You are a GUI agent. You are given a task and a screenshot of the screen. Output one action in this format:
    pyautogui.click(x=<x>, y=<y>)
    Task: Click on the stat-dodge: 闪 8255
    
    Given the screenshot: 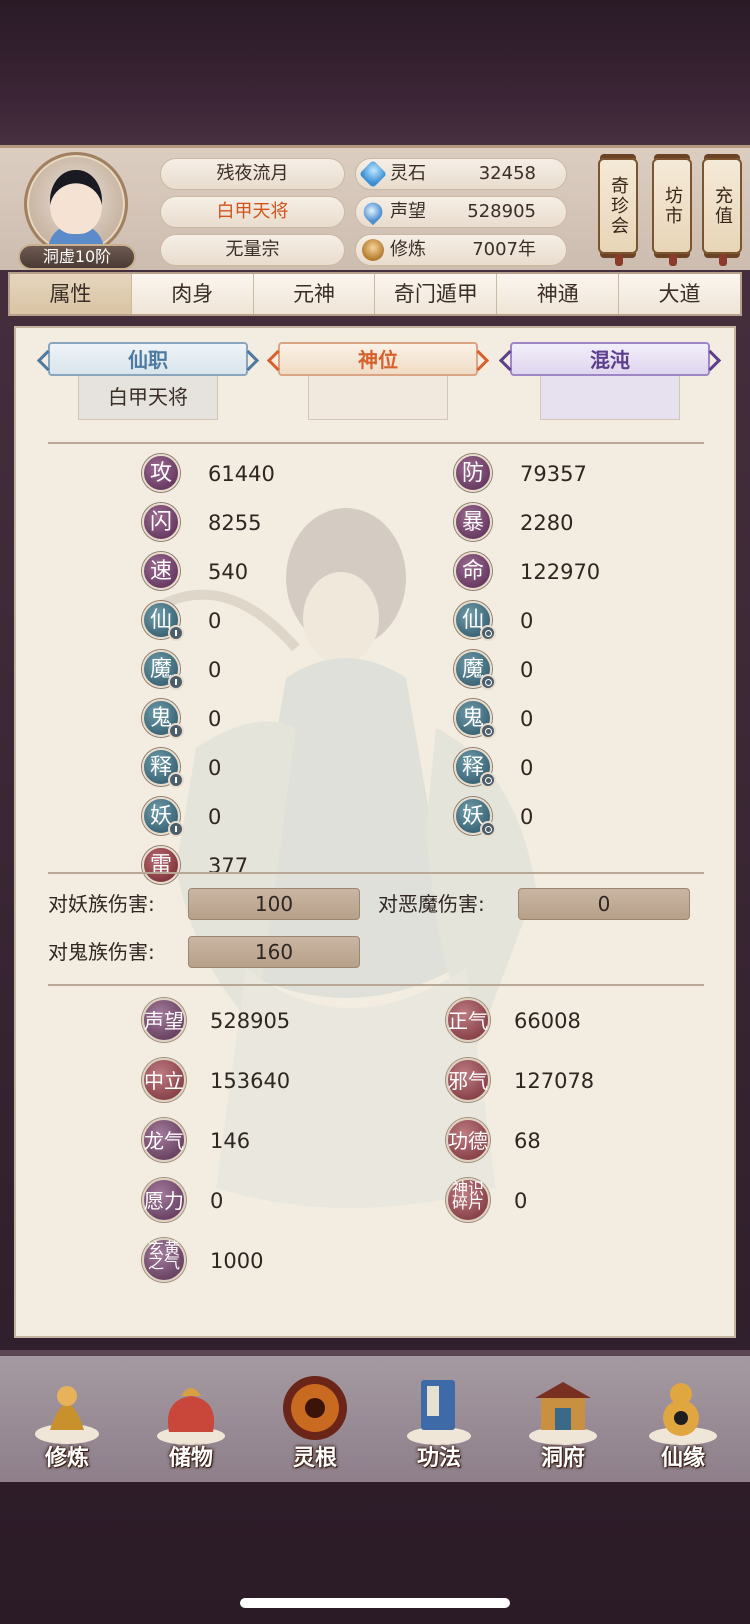 What is the action you would take?
    pyautogui.click(x=272, y=523)
    